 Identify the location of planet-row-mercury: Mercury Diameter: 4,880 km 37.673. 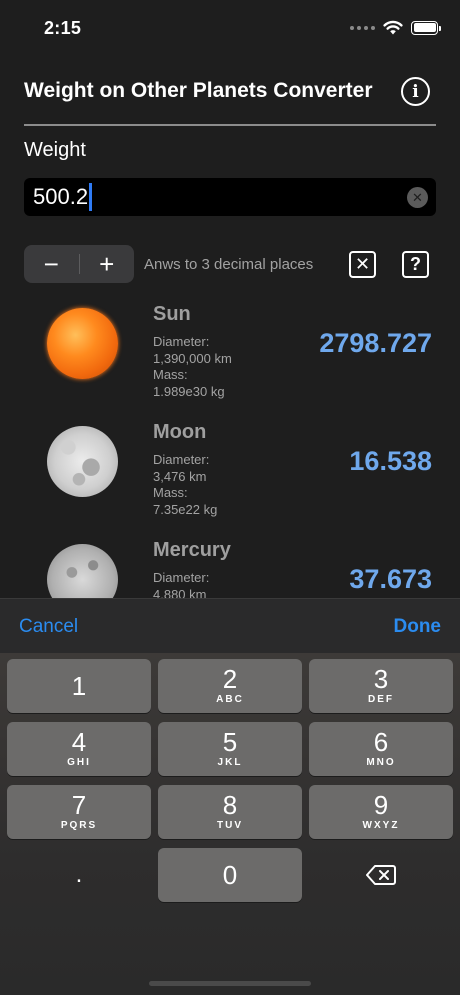
(230, 565).